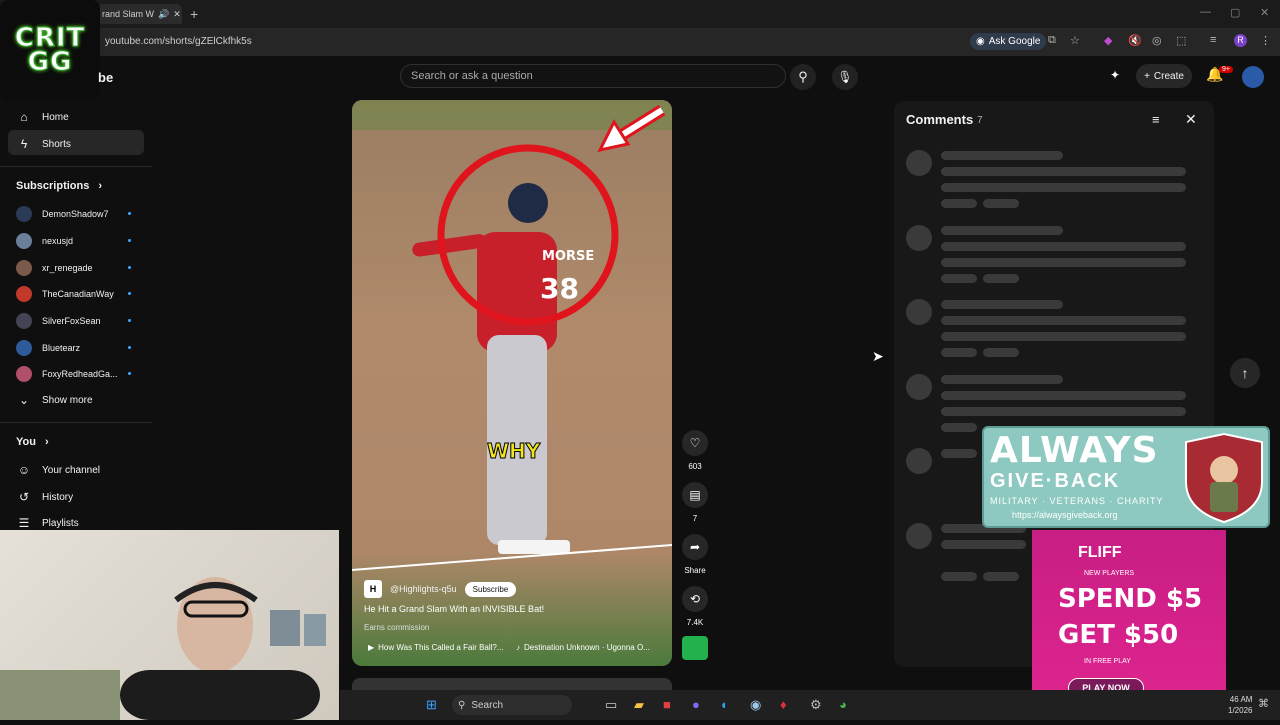 This screenshot has width=1280, height=725. Describe the element at coordinates (1265, 40) in the screenshot. I see `more-menu-icon: ⋮` at that location.